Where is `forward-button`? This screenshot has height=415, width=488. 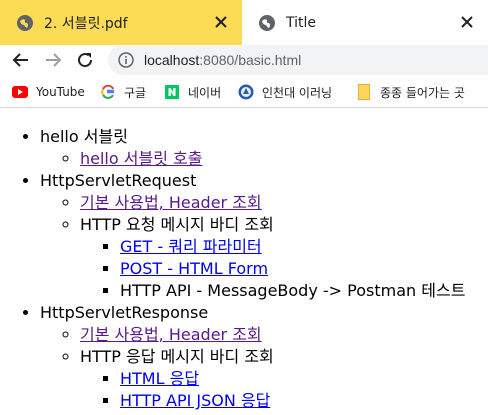
forward-button is located at coordinates (53, 60).